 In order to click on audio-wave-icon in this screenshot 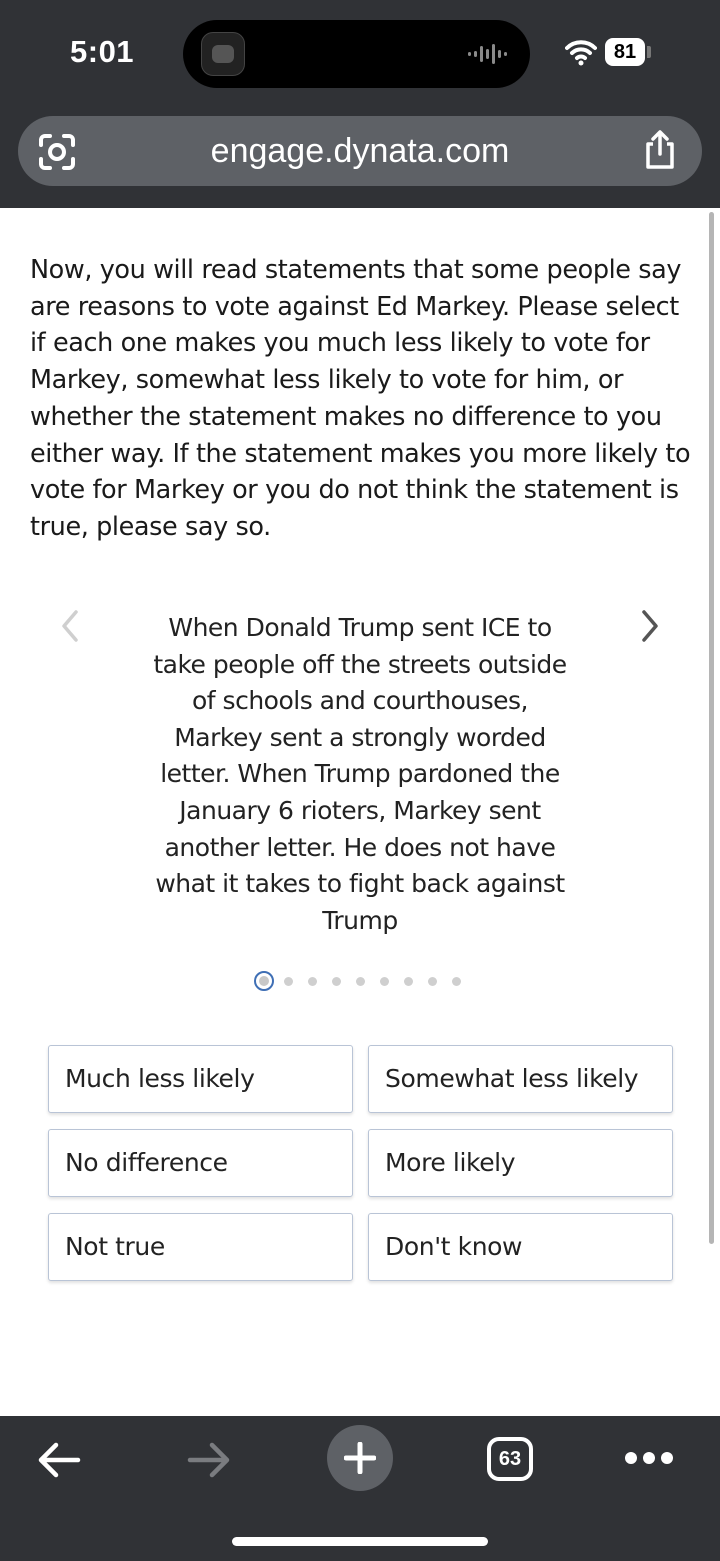, I will do `click(487, 54)`.